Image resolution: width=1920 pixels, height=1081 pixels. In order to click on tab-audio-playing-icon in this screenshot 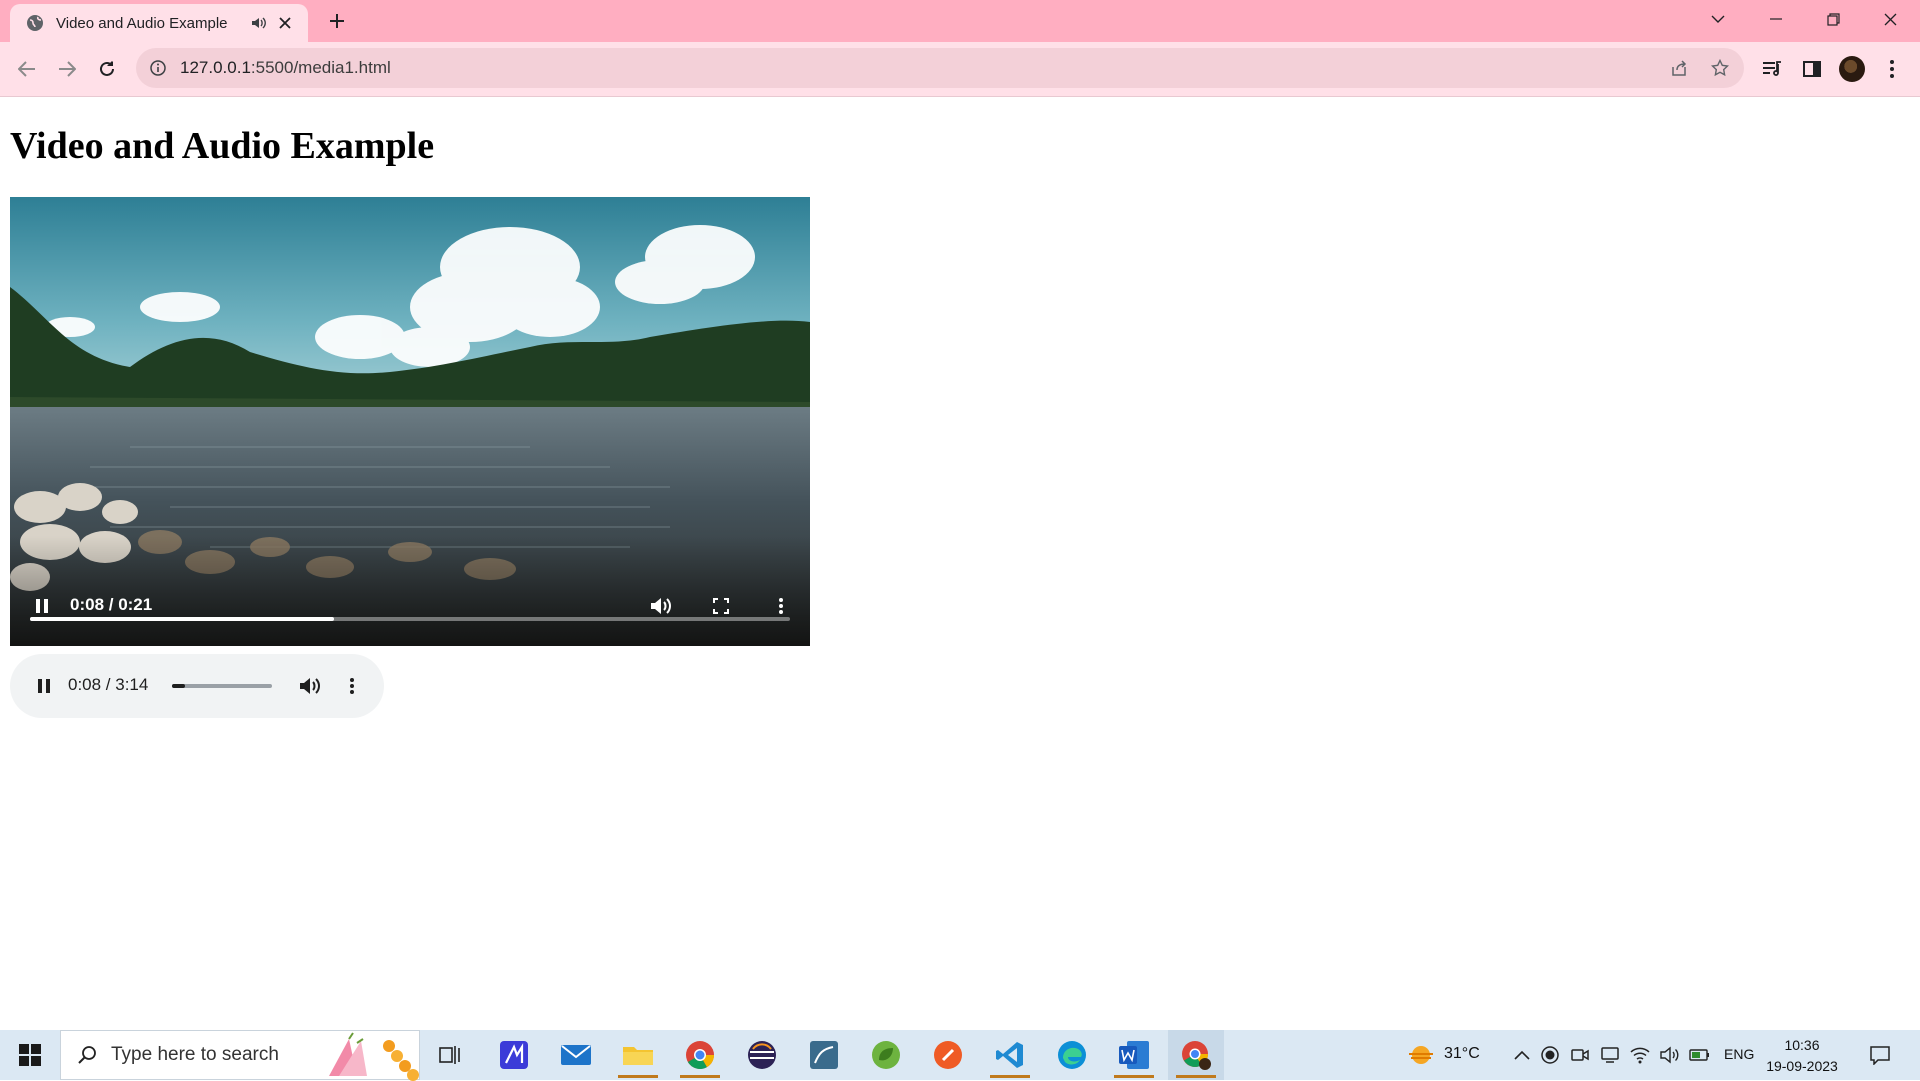, I will do `click(259, 23)`.